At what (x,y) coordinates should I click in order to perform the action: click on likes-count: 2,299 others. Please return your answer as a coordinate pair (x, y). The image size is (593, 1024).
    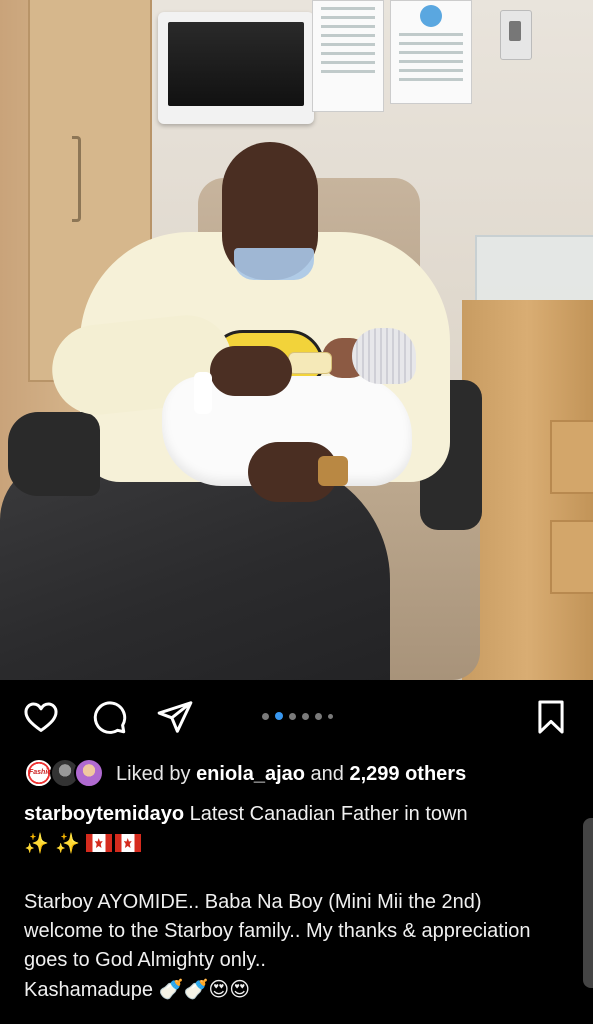
    Looking at the image, I should click on (407, 774).